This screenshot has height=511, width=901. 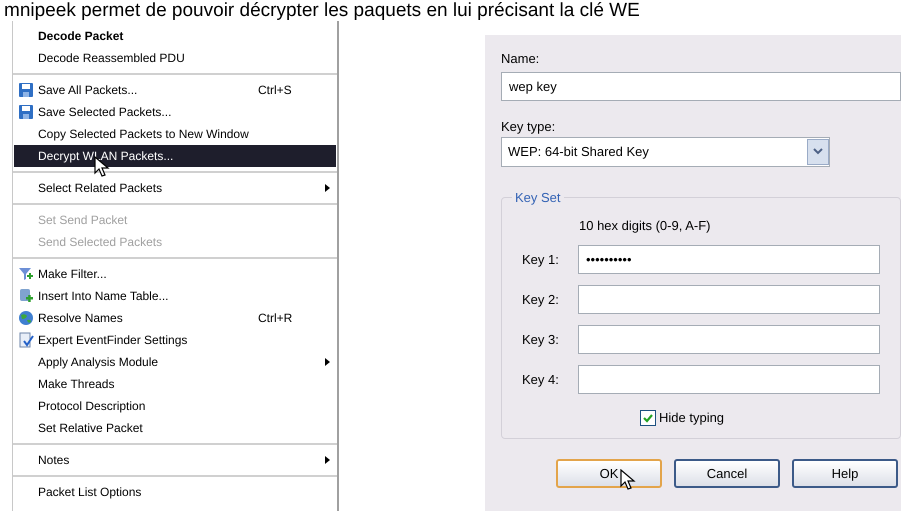 What do you see at coordinates (175, 384) in the screenshot?
I see `menu-item: Make Threads` at bounding box center [175, 384].